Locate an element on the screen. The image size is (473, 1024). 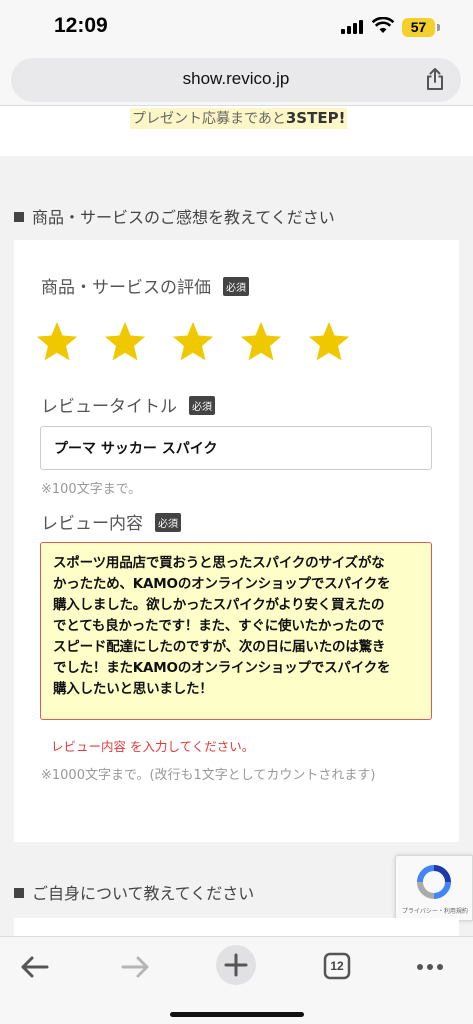
review-title-input: プーマ サッカー スパイク is located at coordinates (236, 448).